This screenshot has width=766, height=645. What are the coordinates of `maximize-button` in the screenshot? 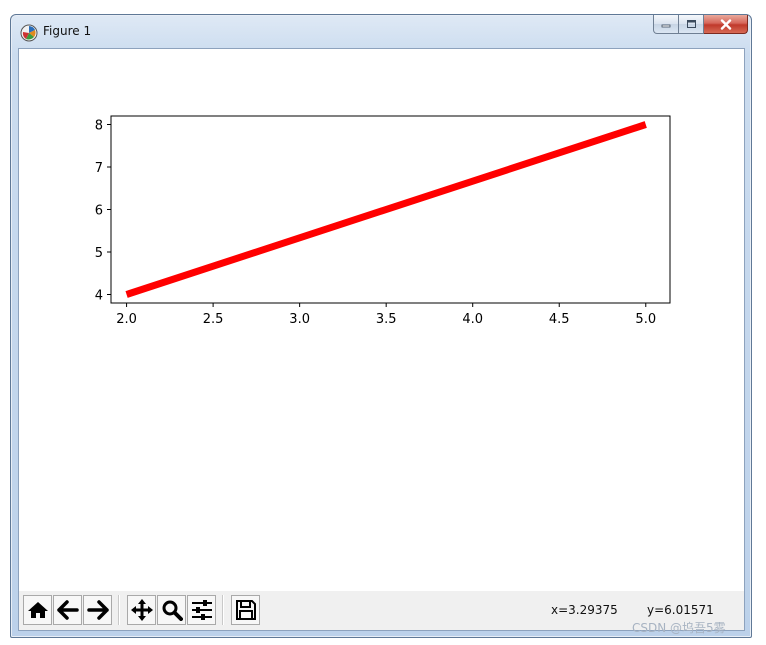 It's located at (691, 24).